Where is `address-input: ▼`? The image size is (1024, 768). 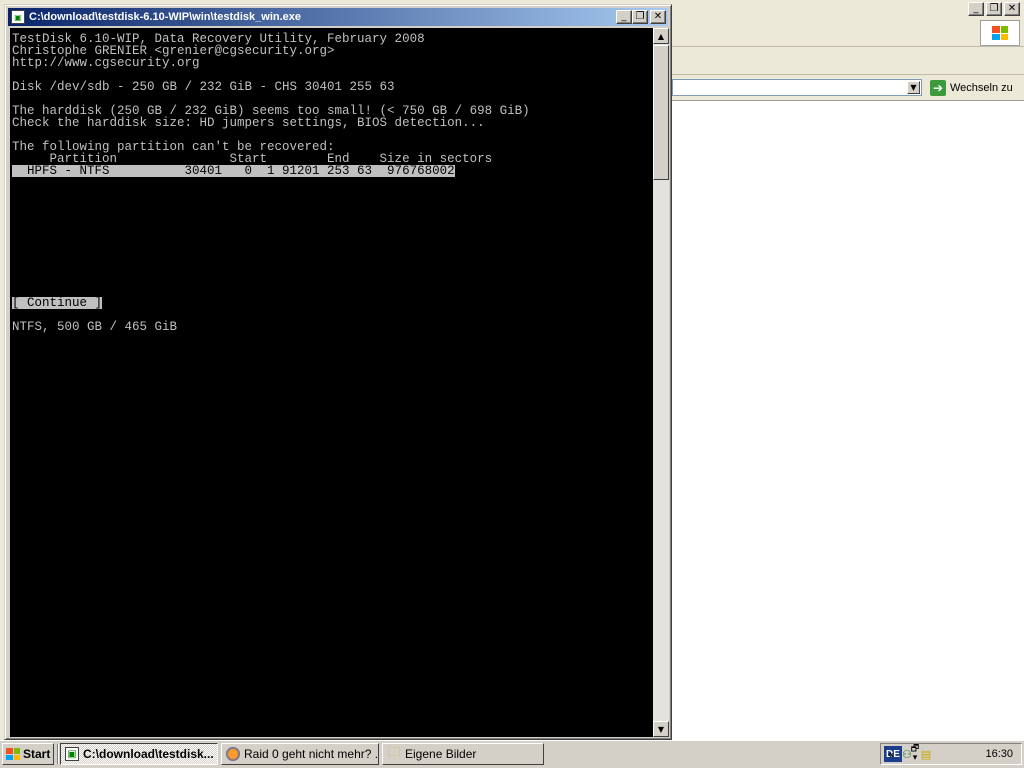
address-input: ▼ is located at coordinates (797, 87).